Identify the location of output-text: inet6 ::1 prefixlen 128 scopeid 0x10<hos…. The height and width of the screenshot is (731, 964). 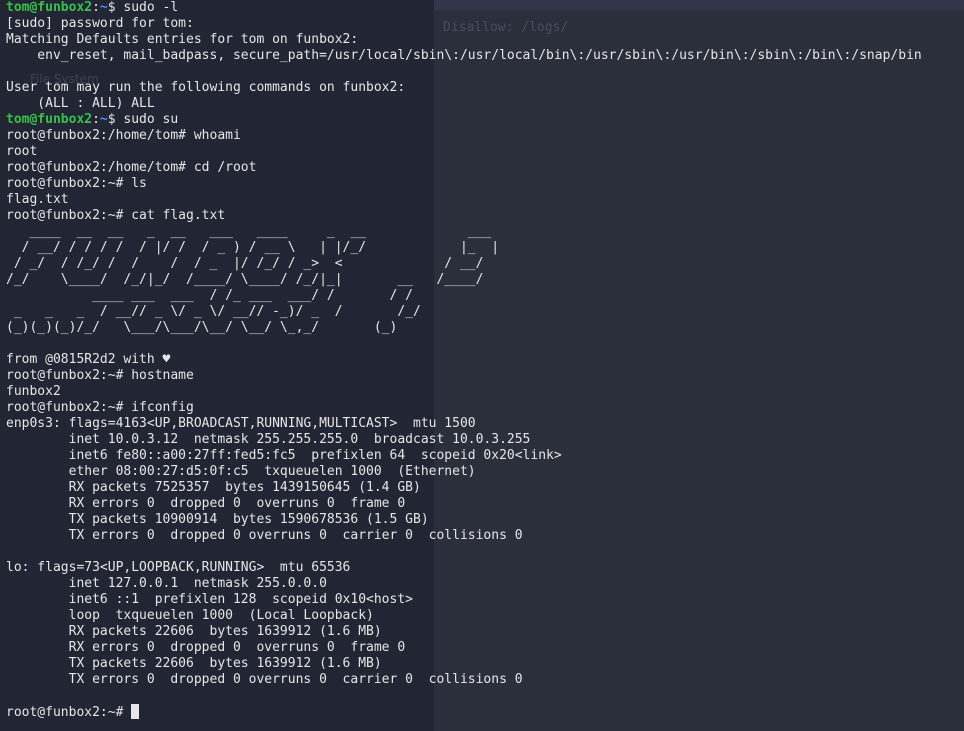
(209, 599).